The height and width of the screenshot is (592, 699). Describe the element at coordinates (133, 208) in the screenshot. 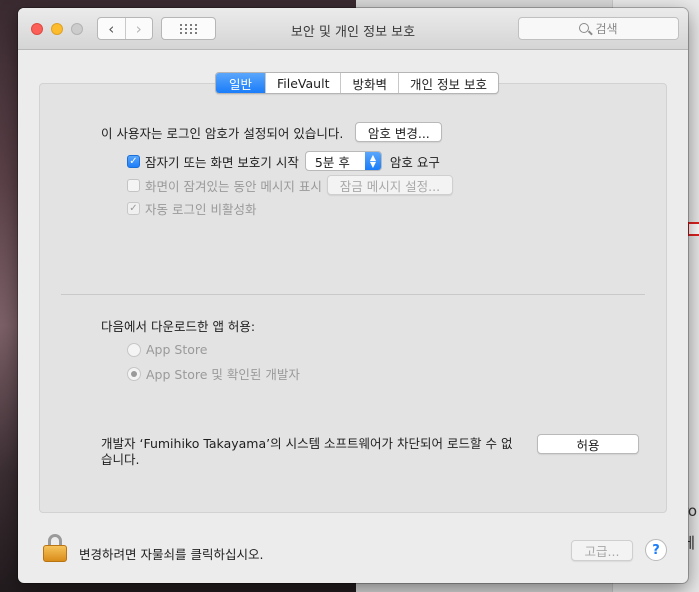

I see `disable-autologin-checkbox: ✓` at that location.